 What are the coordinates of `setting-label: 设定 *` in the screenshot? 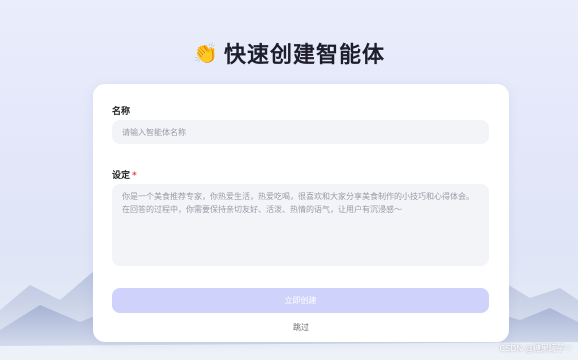 It's located at (124, 174).